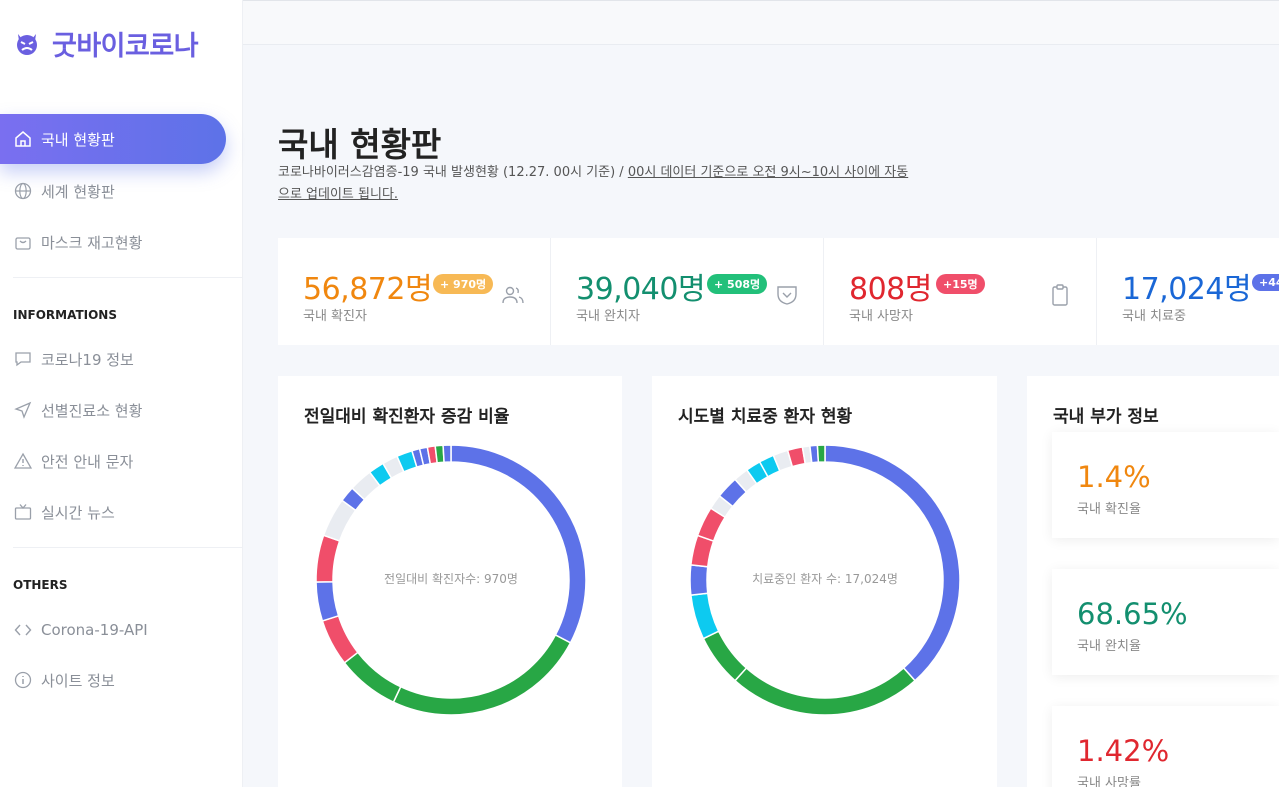  I want to click on home-icon, so click(23, 139).